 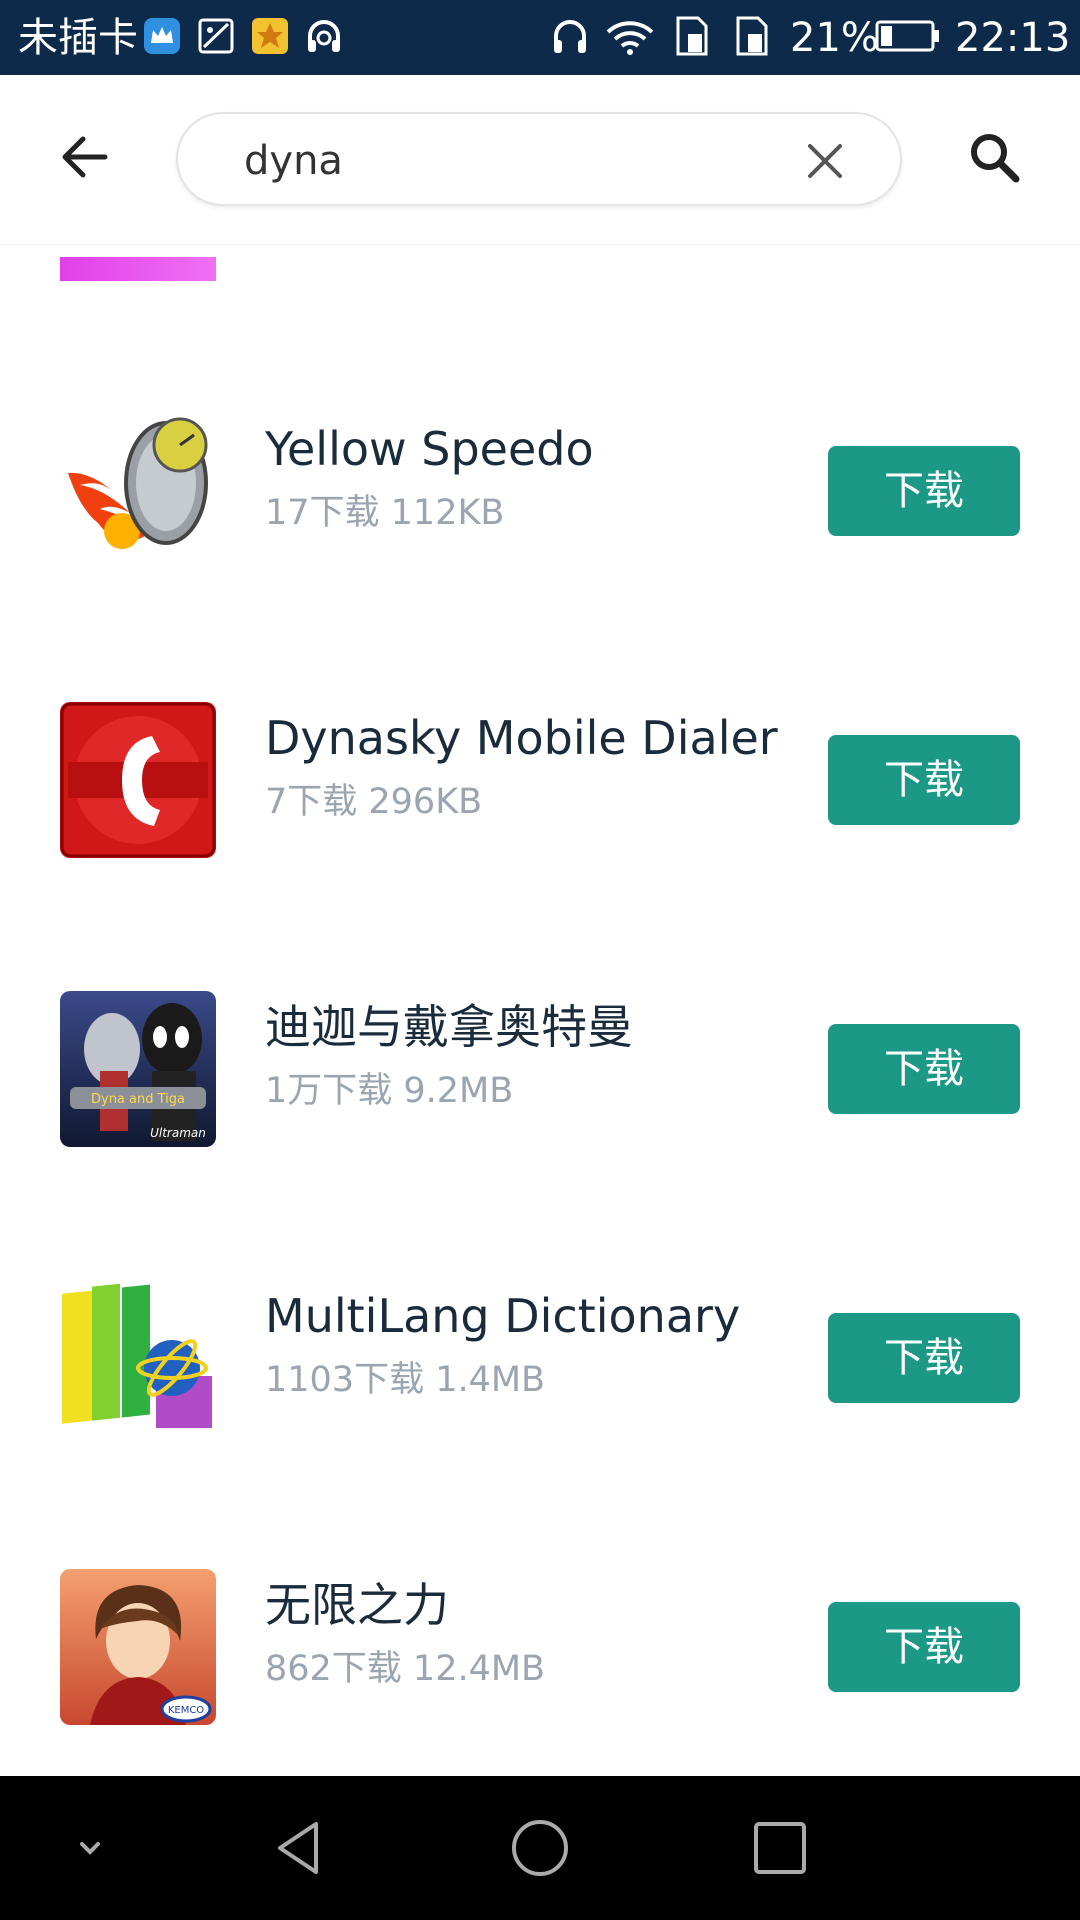 I want to click on list-item: MultiLang Dictionary 1103下载 1.4MB 下载, so click(x=540, y=1360).